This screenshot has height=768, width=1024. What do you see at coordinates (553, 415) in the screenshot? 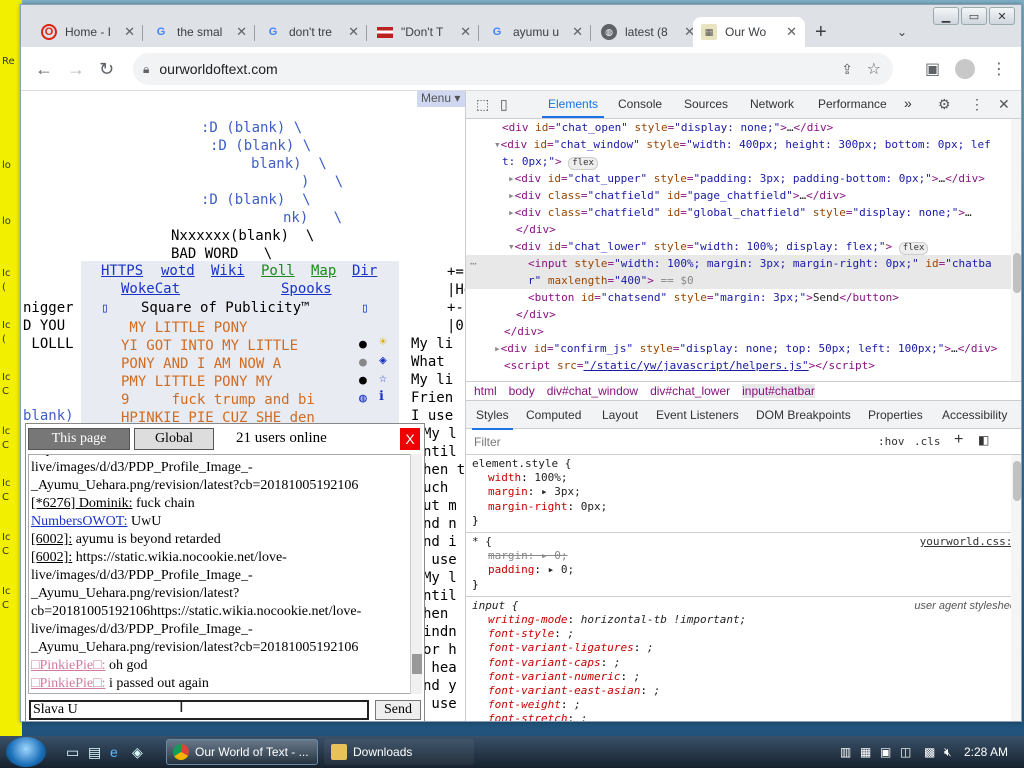
I see `tab-computed: Computed` at bounding box center [553, 415].